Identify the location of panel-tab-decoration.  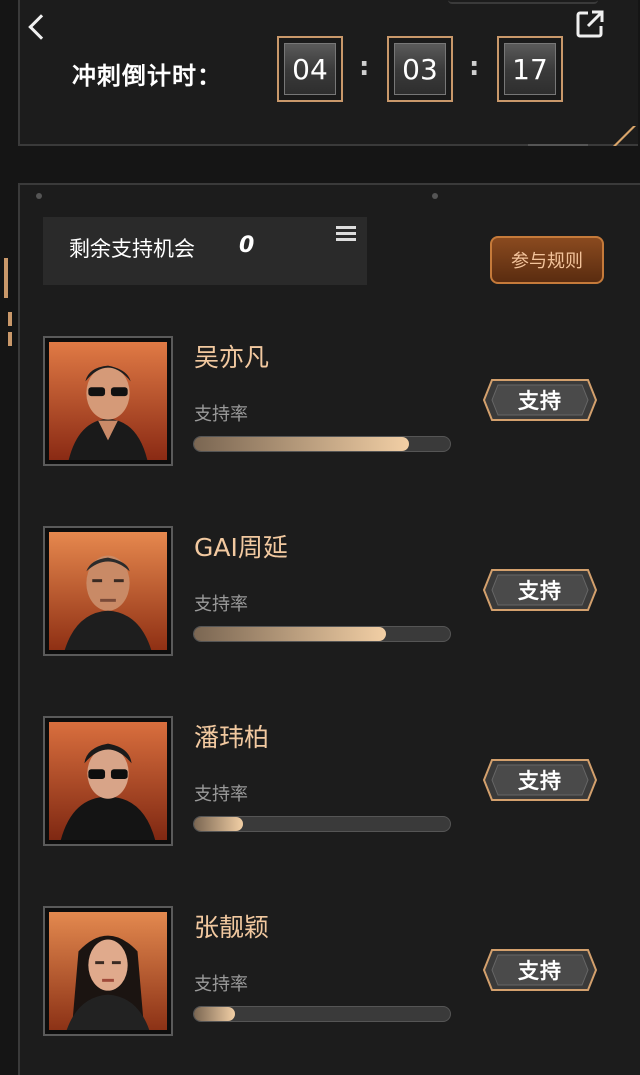
(556, 198).